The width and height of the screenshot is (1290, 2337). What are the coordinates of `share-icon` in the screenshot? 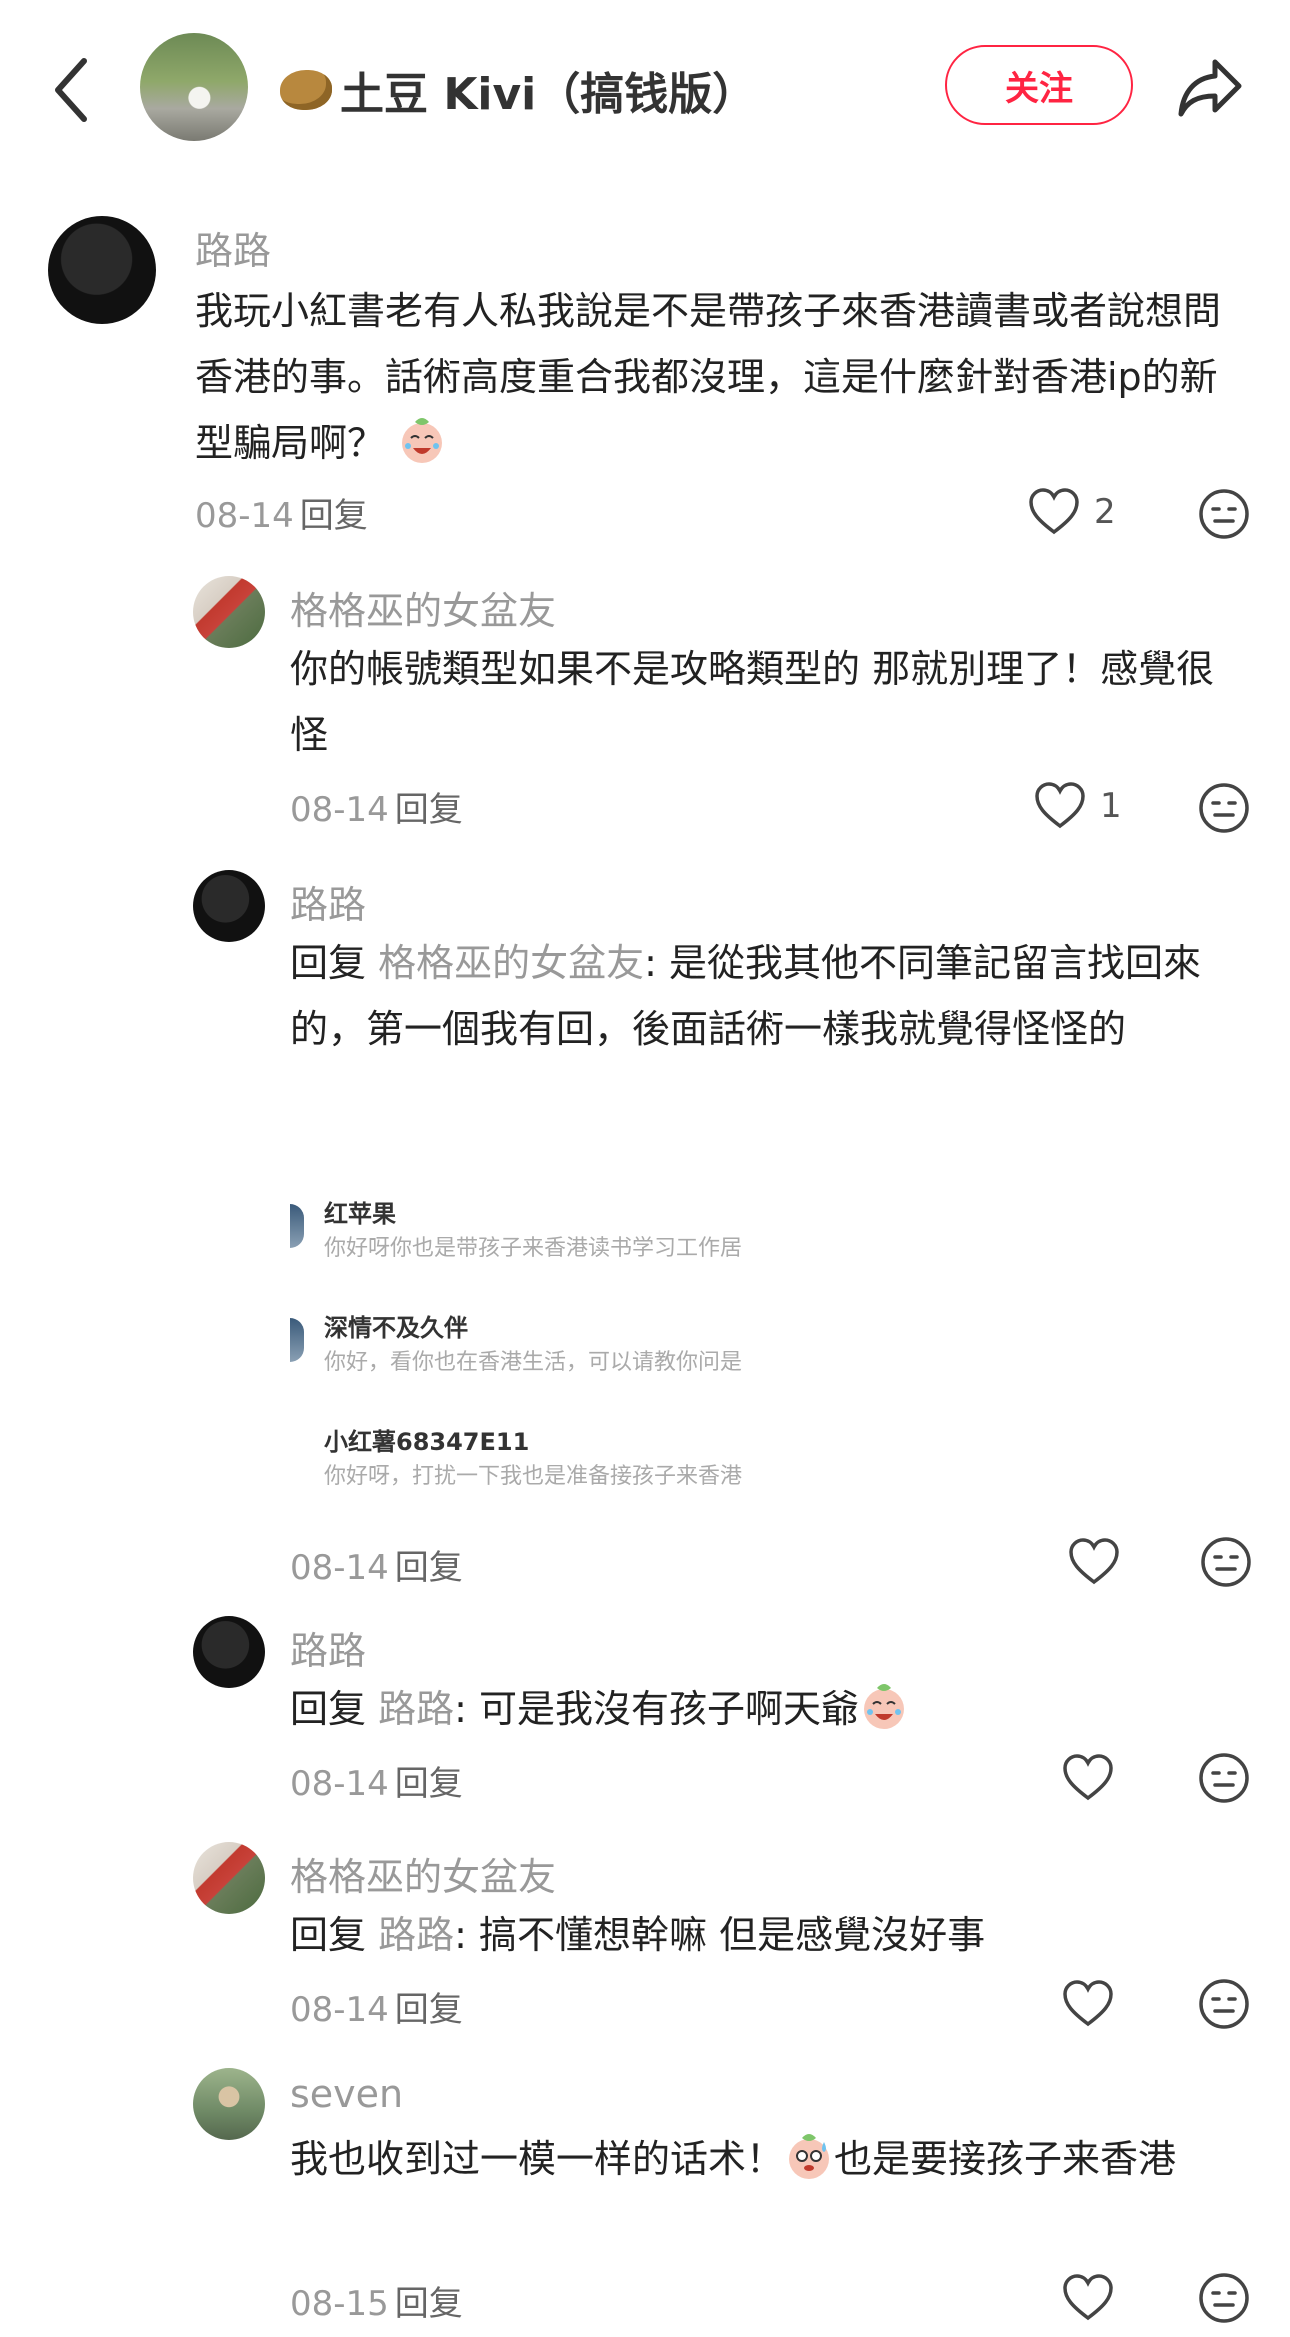 It's located at (1210, 87).